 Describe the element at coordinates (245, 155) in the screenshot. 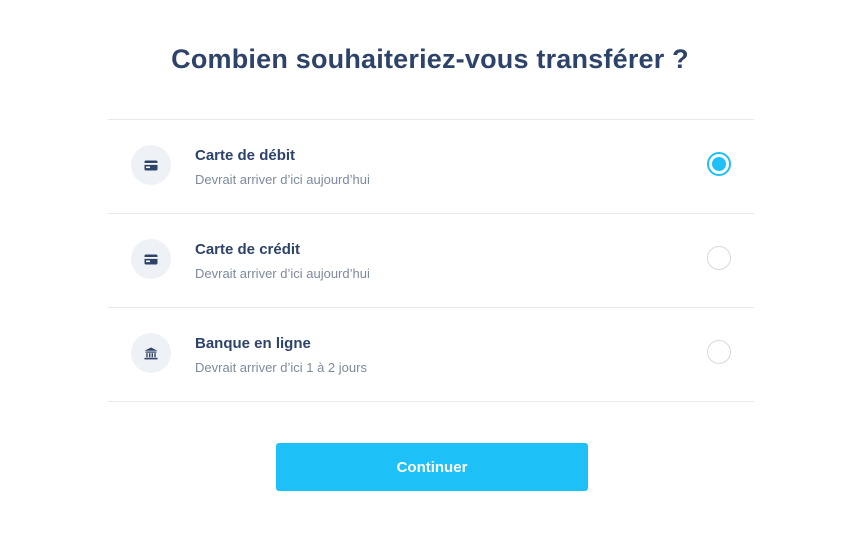

I see `option-title: Carte de débit` at that location.